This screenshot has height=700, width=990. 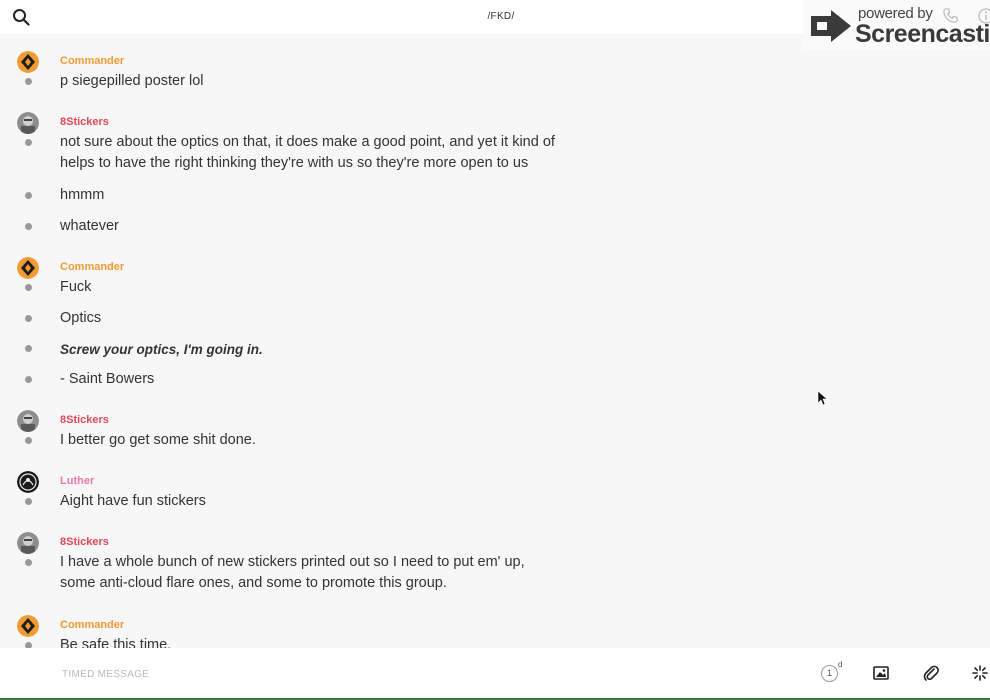 What do you see at coordinates (931, 673) in the screenshot?
I see `paperclip-icon` at bounding box center [931, 673].